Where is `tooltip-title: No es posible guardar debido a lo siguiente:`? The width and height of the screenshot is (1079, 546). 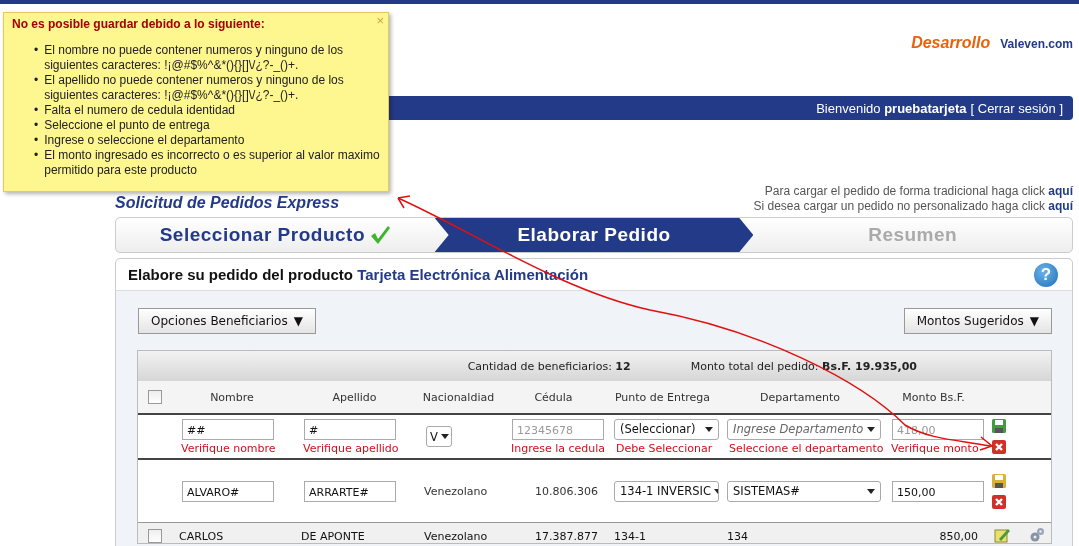
tooltip-title: No es posible guardar debido a lo siguiente: is located at coordinates (139, 24).